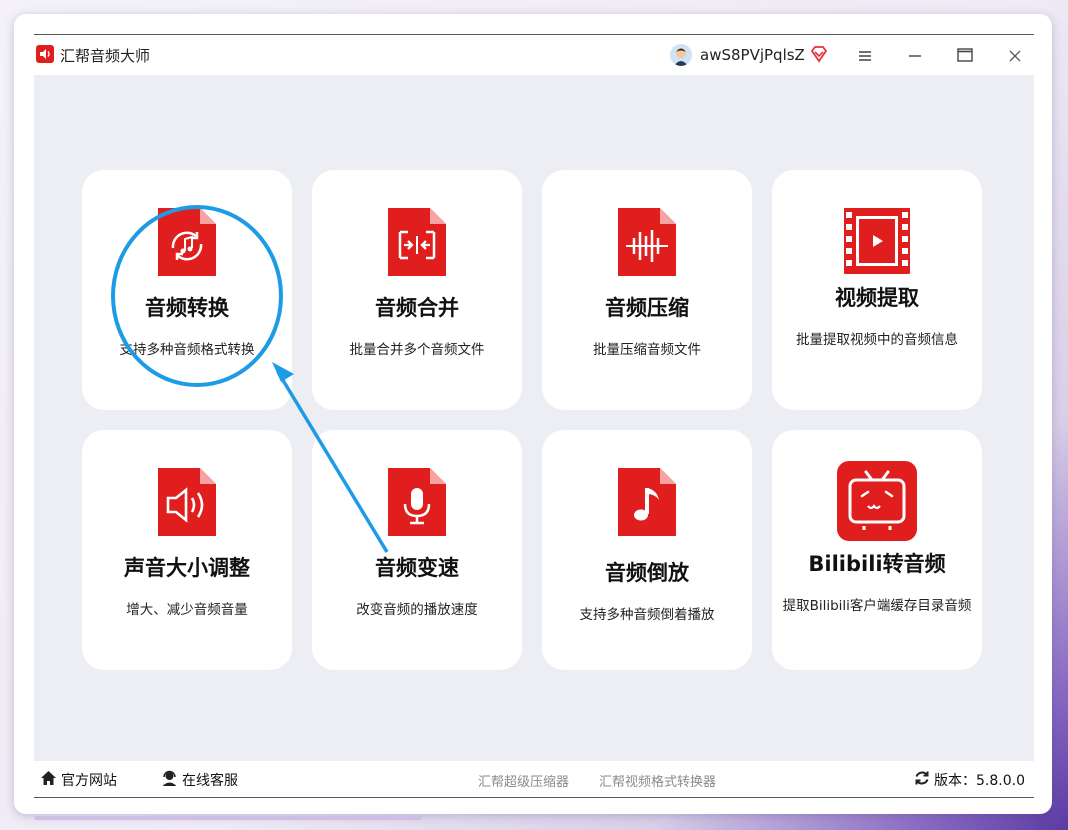 The width and height of the screenshot is (1068, 830). Describe the element at coordinates (89, 781) in the screenshot. I see `official-site-label: 官方网站` at that location.